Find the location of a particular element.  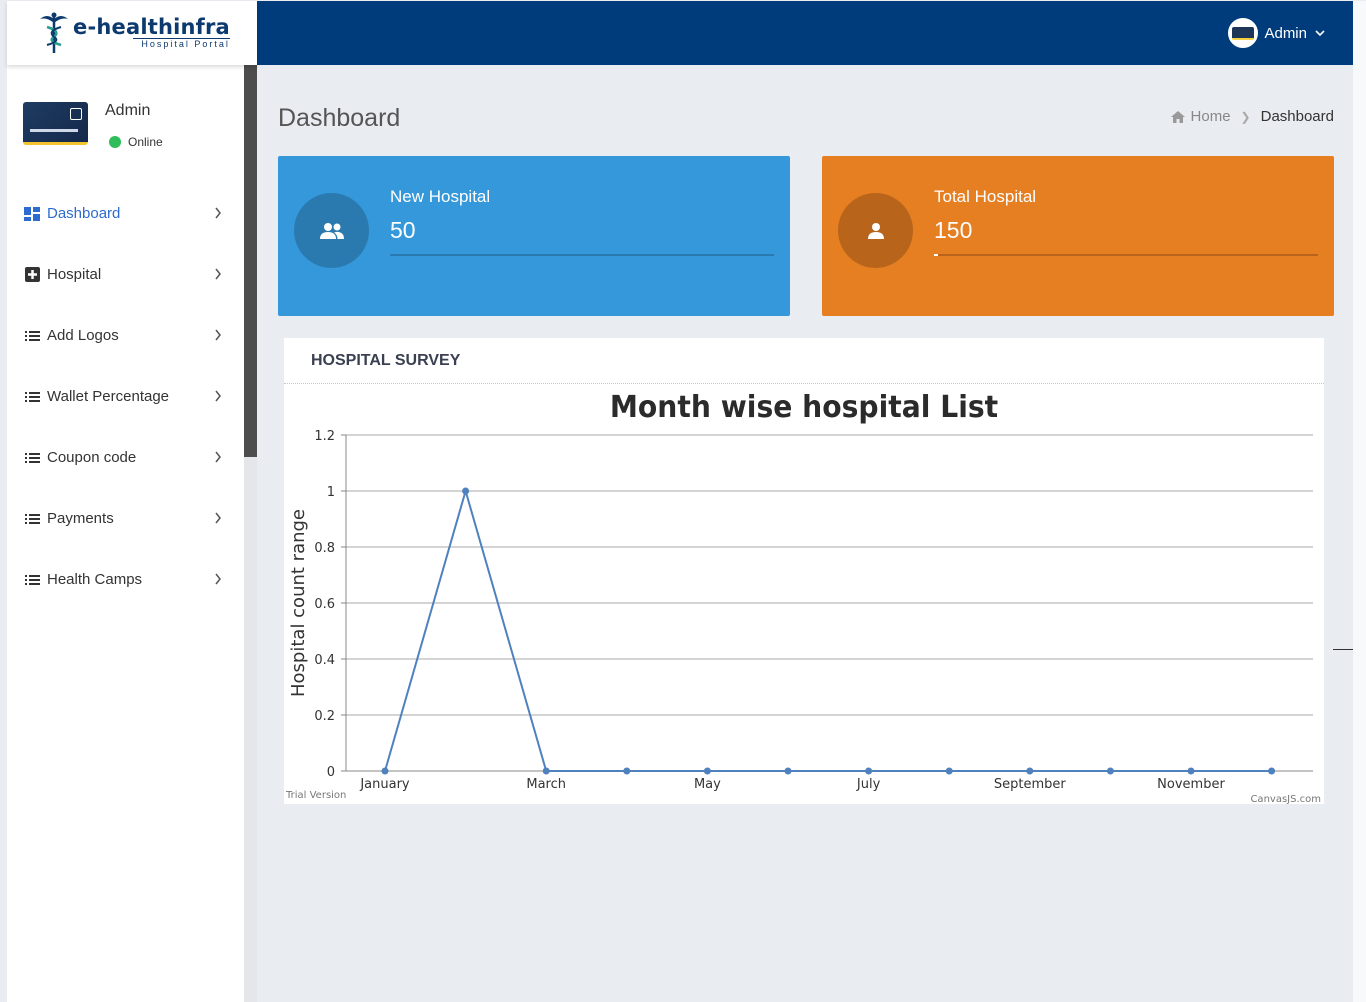

sidebar-item-add-logos: Add Logos is located at coordinates (125, 335).